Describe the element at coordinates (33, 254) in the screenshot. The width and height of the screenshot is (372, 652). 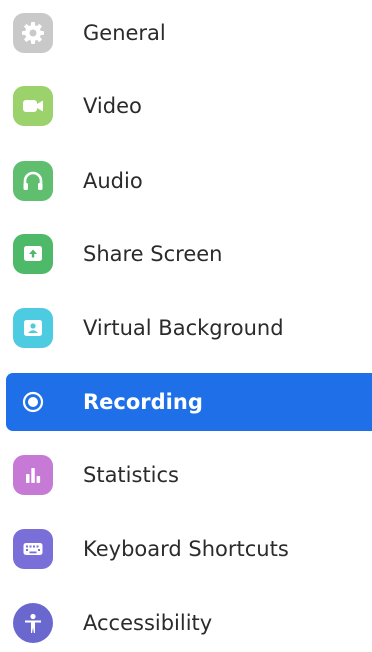
I see `share-screen-icon` at that location.